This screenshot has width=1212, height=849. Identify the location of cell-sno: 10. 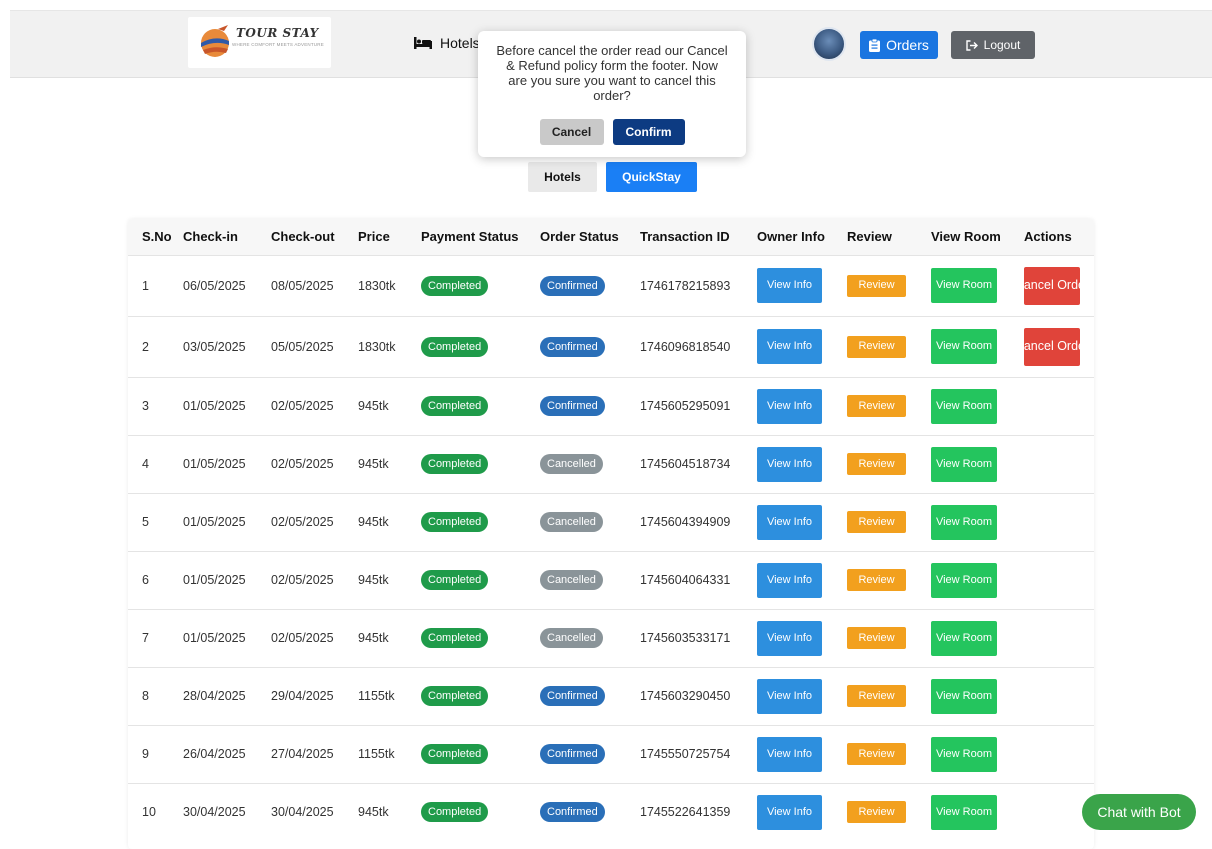
(149, 812).